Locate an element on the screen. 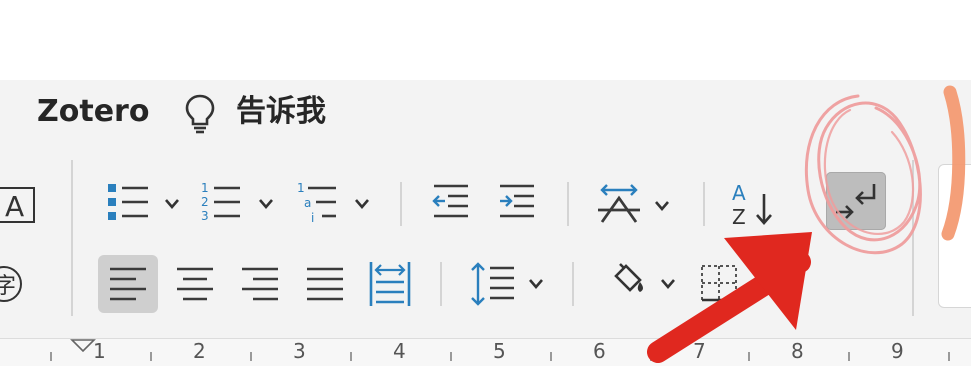 Image resolution: width=971 pixels, height=366 pixels. show-formatting-marks-icon is located at coordinates (856, 201).